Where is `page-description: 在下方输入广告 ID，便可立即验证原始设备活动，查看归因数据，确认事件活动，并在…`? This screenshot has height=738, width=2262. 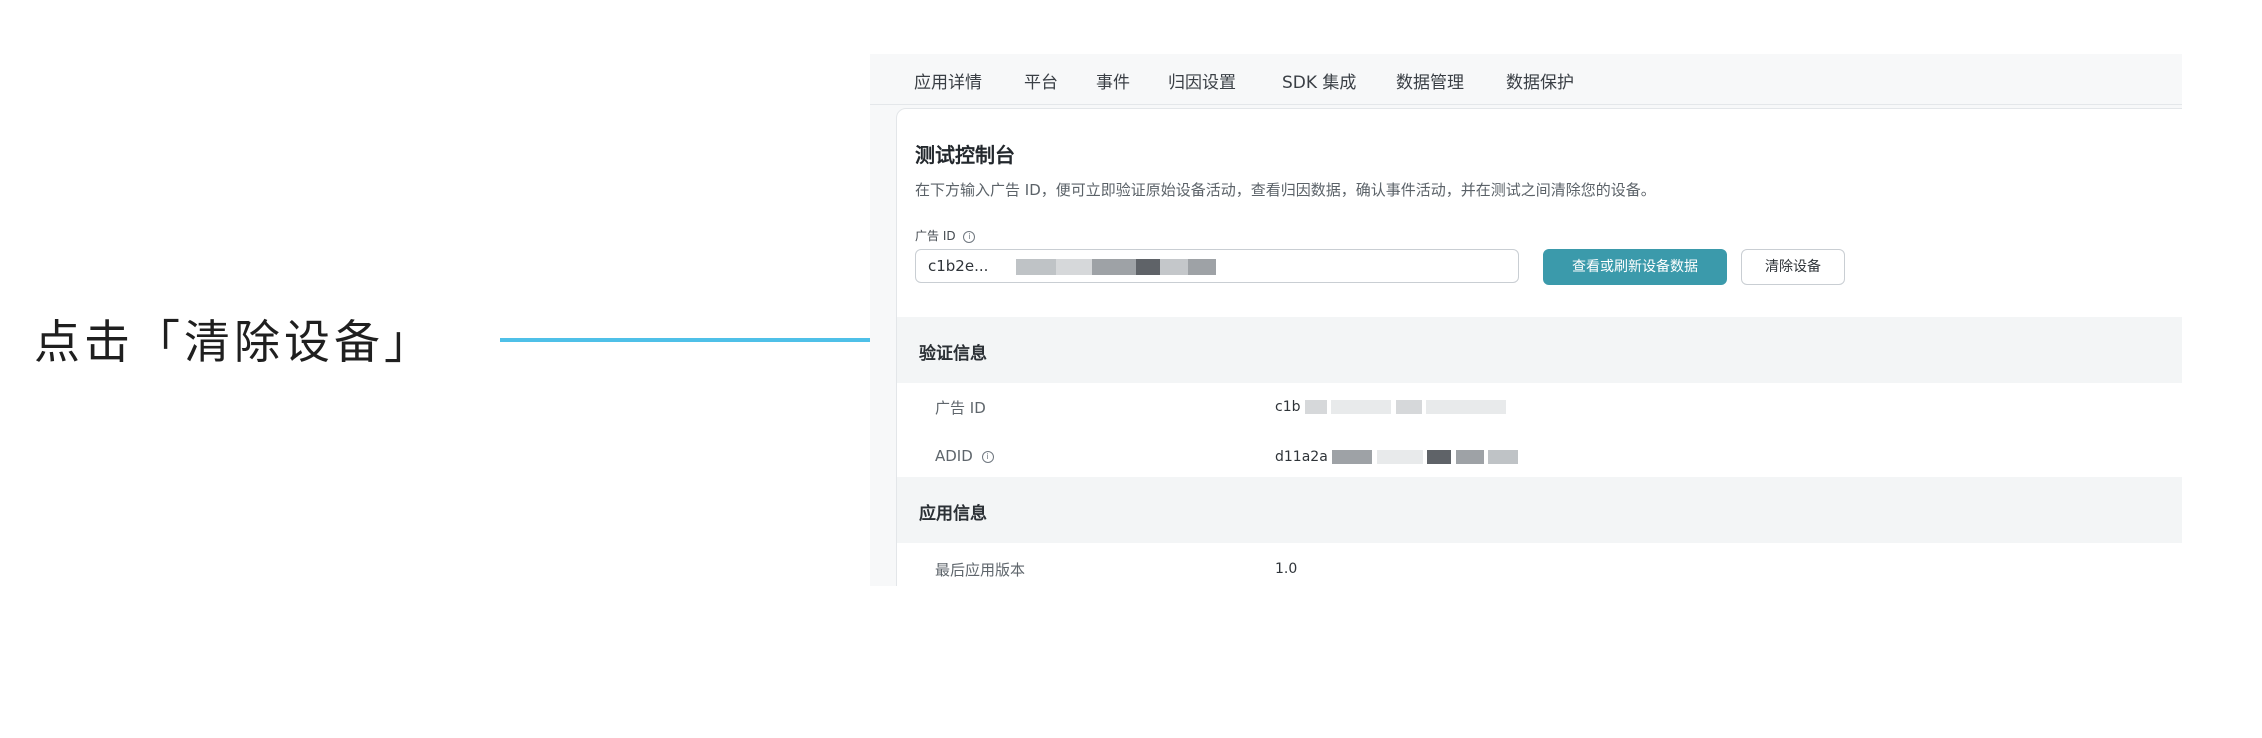 page-description: 在下方输入广告 ID，便可立即验证原始设备活动，查看归因数据，确认事件活动，并在… is located at coordinates (1285, 190).